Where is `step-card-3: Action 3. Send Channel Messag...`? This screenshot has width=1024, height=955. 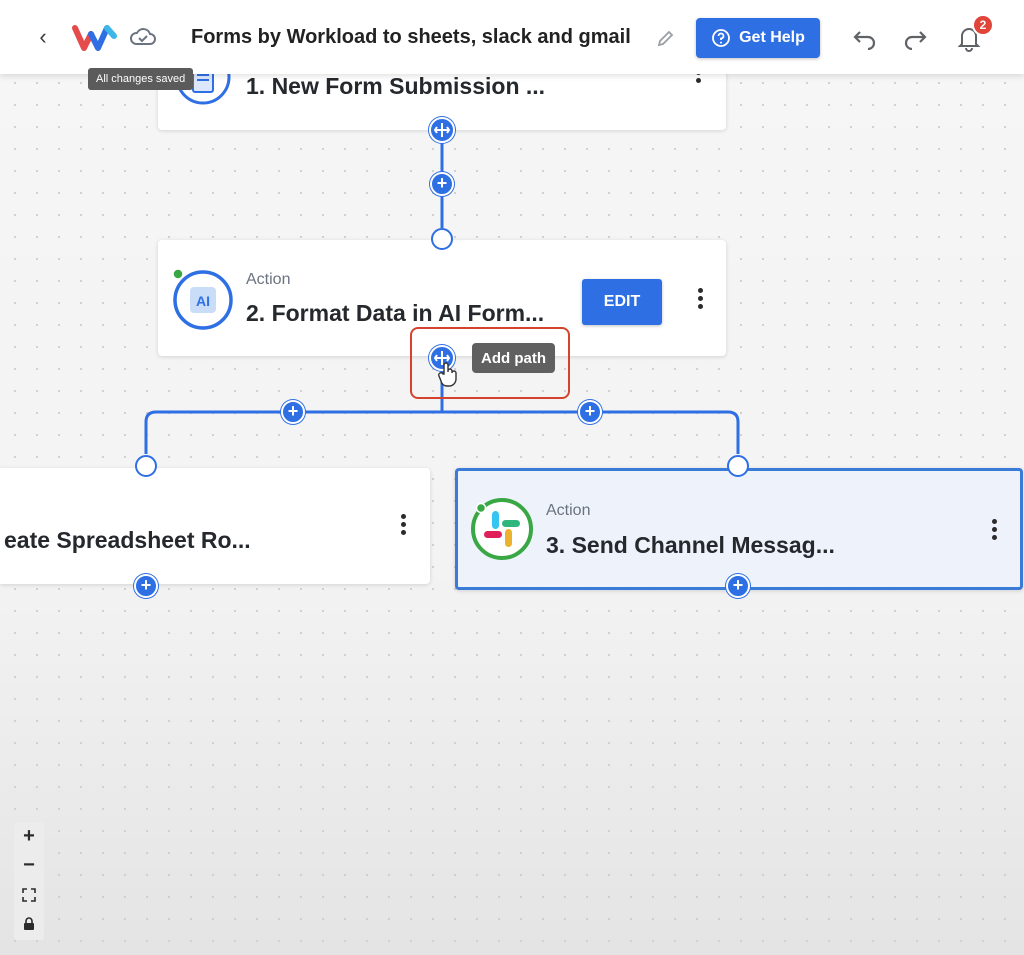 step-card-3: Action 3. Send Channel Messag... is located at coordinates (739, 529).